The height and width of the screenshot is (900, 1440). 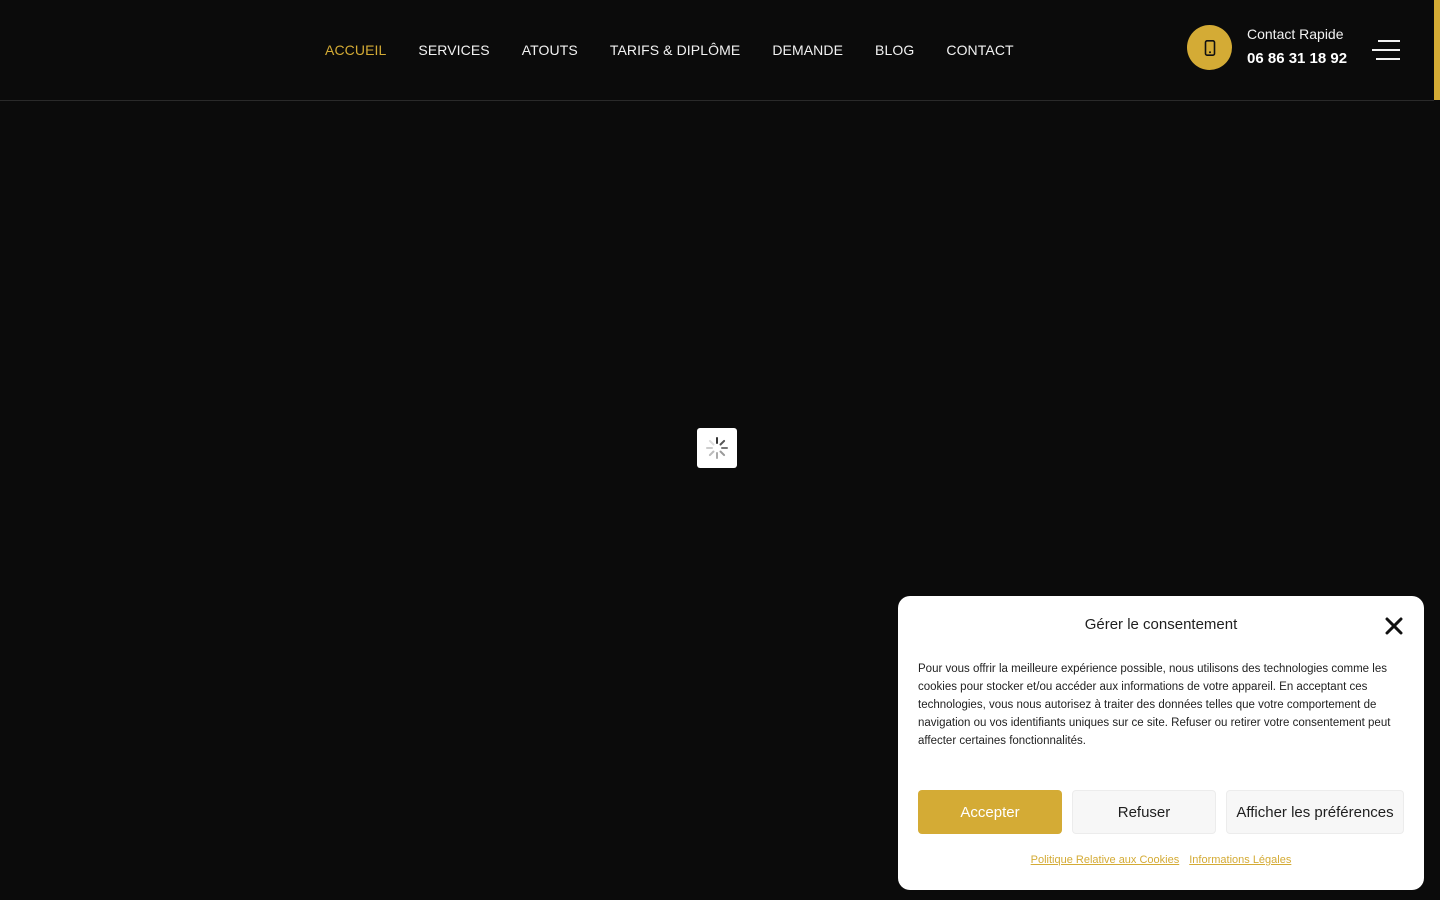 I want to click on hamburger-line-bottom, so click(x=1388, y=59).